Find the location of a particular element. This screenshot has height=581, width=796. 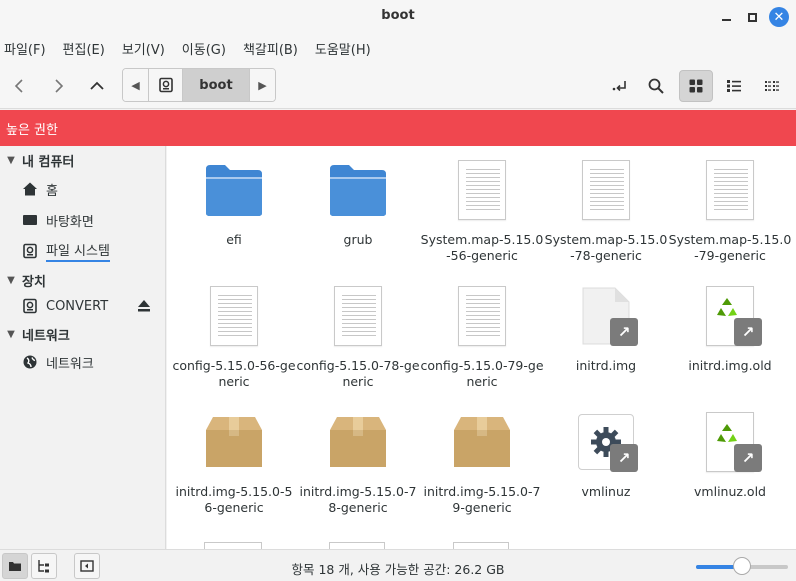

sidebar-item-convert: CONVERT is located at coordinates (65, 306).